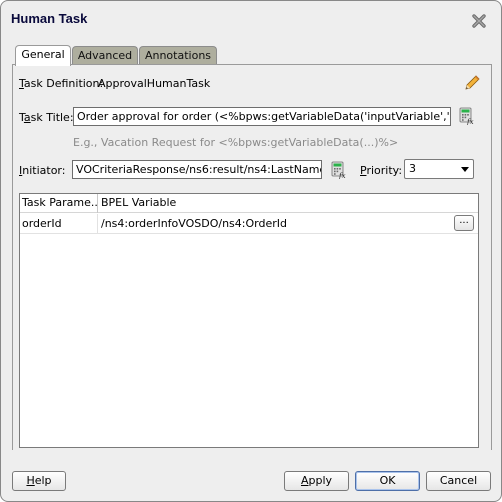 This screenshot has height=502, width=502. Describe the element at coordinates (387, 481) in the screenshot. I see `ok-button: OK` at that location.